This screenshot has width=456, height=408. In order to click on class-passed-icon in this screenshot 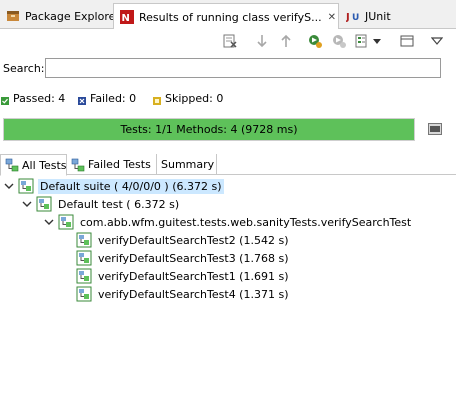, I will do `click(66, 222)`.